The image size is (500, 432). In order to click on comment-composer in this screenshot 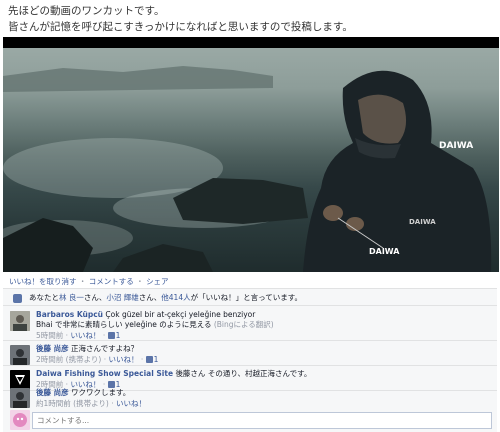, I will do `click(250, 420)`.